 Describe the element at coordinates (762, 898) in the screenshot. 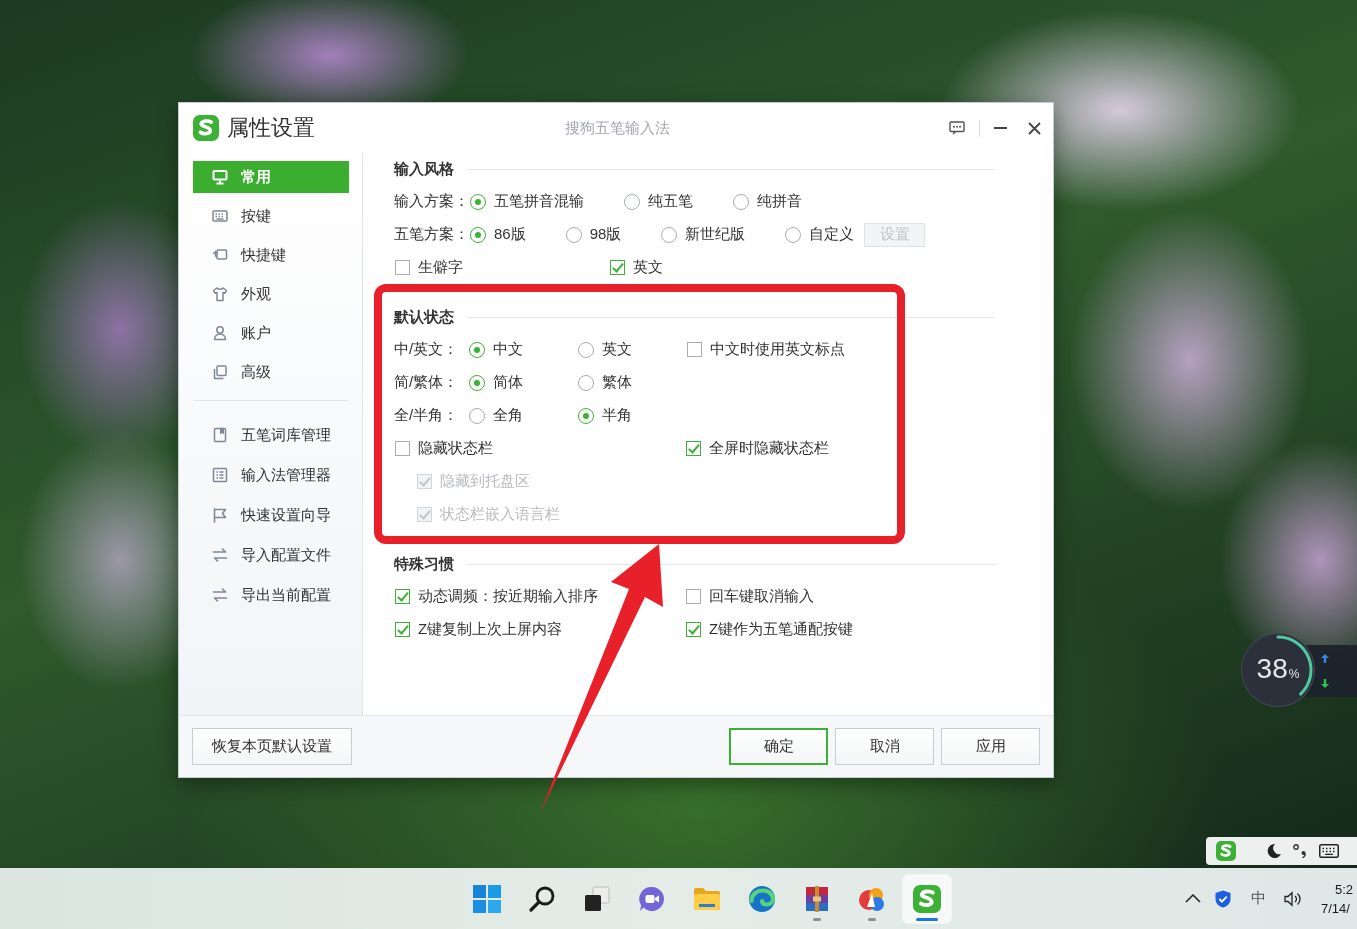

I see `swirl-icon` at that location.